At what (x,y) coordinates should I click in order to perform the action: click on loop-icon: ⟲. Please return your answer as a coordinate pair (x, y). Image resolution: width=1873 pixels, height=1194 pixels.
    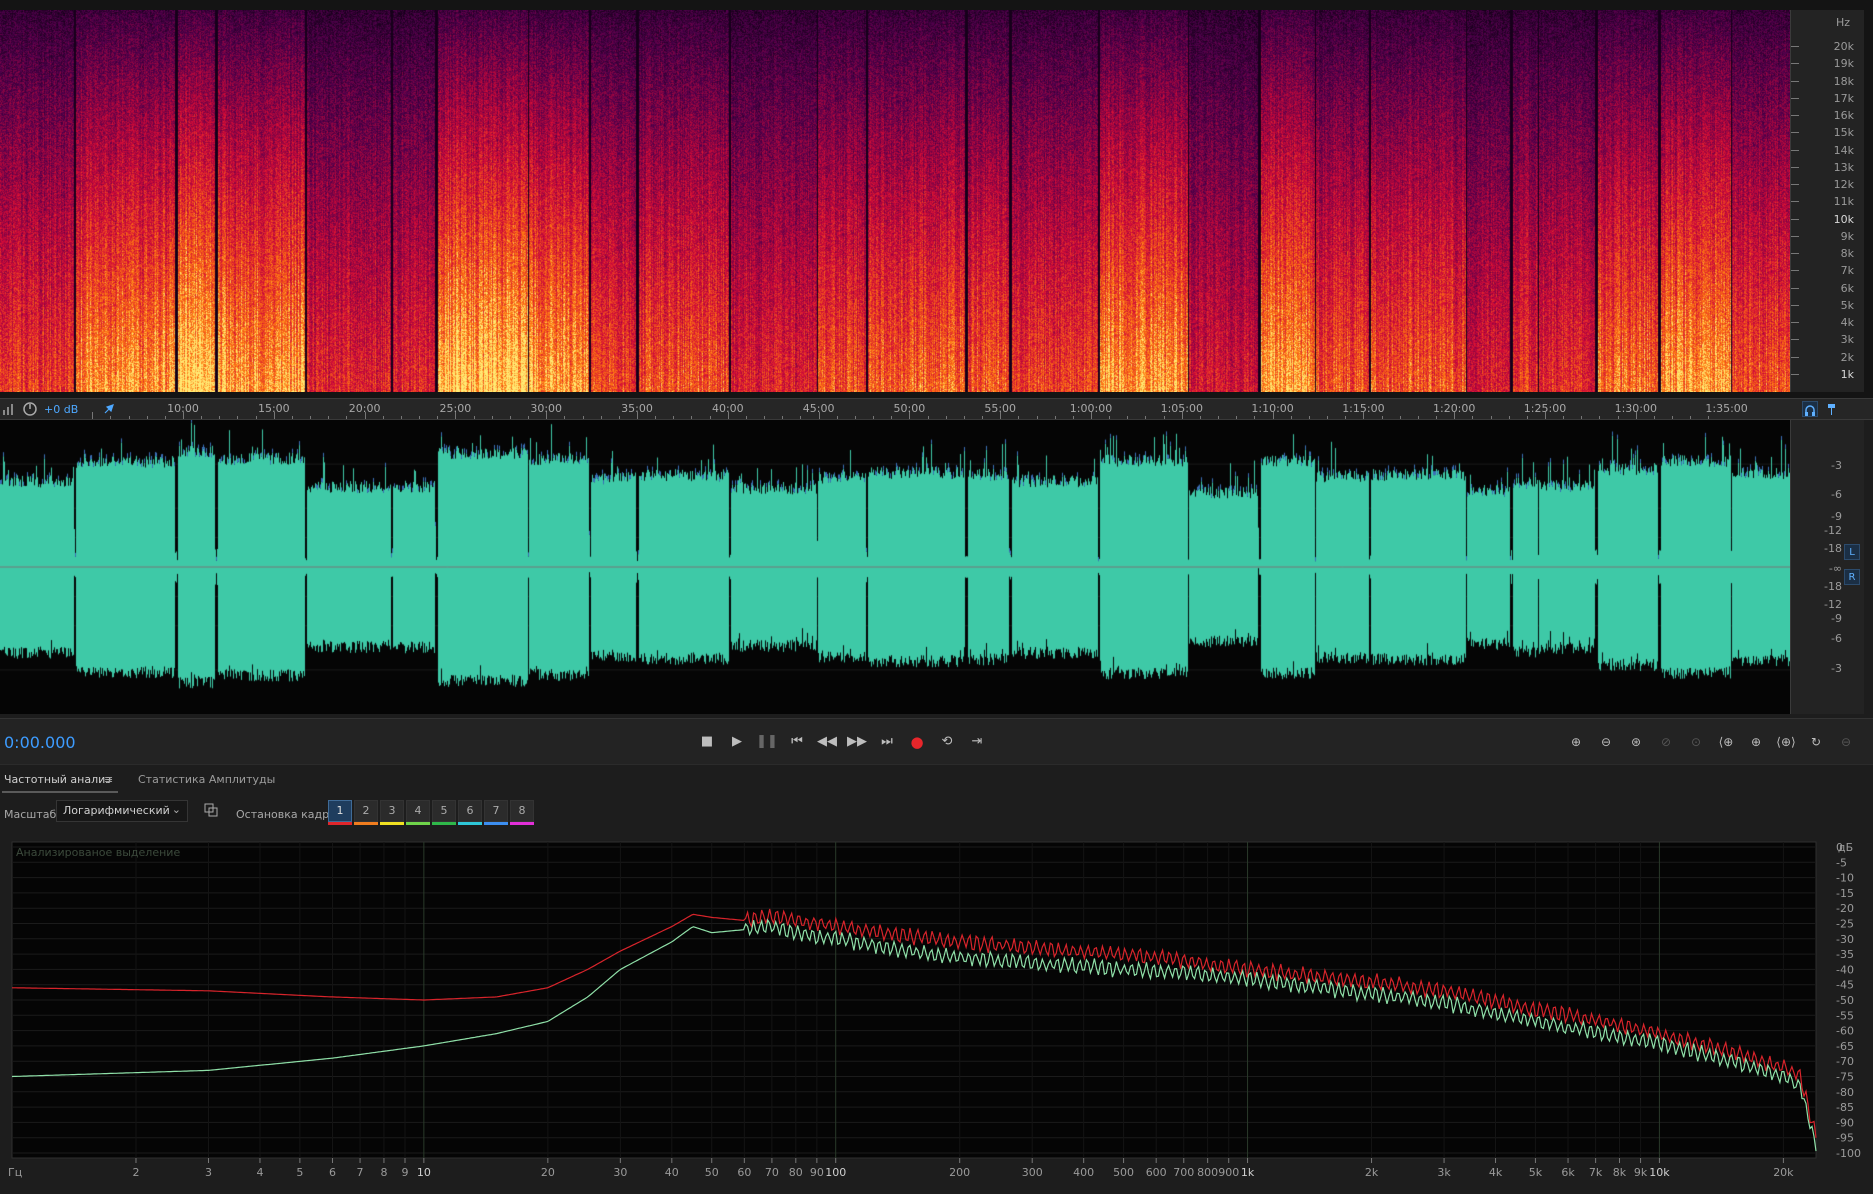
    Looking at the image, I should click on (947, 742).